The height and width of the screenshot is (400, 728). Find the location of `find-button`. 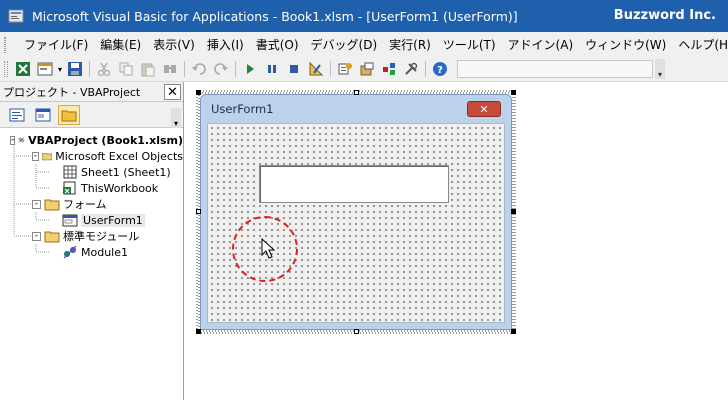

find-button is located at coordinates (170, 69).